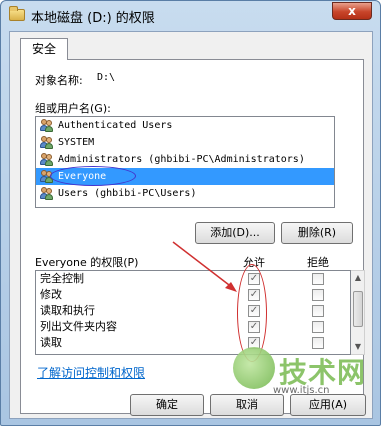  I want to click on window-title: 本地磁盘 (D:) 的权限, so click(93, 18).